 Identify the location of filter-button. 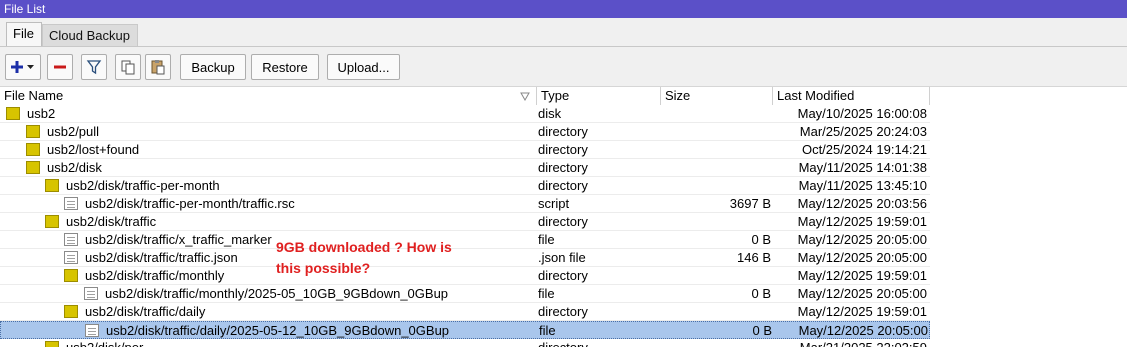
(94, 67).